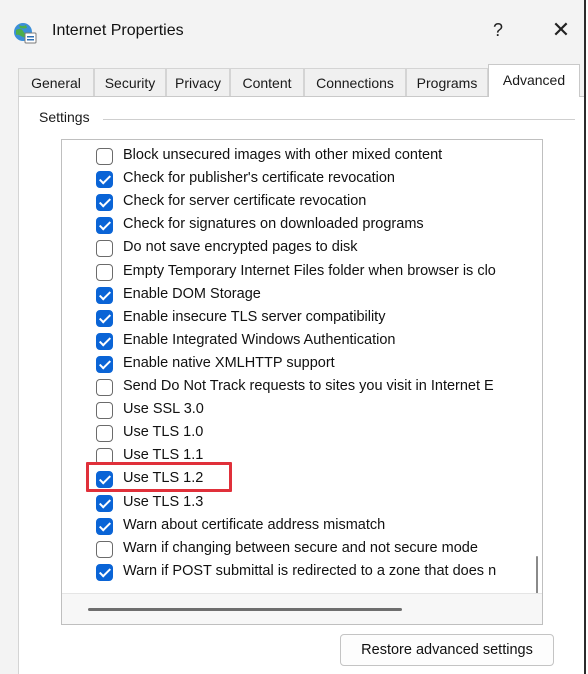  Describe the element at coordinates (254, 316) in the screenshot. I see `setting-label: Enable insecure TLS server compatibility` at that location.